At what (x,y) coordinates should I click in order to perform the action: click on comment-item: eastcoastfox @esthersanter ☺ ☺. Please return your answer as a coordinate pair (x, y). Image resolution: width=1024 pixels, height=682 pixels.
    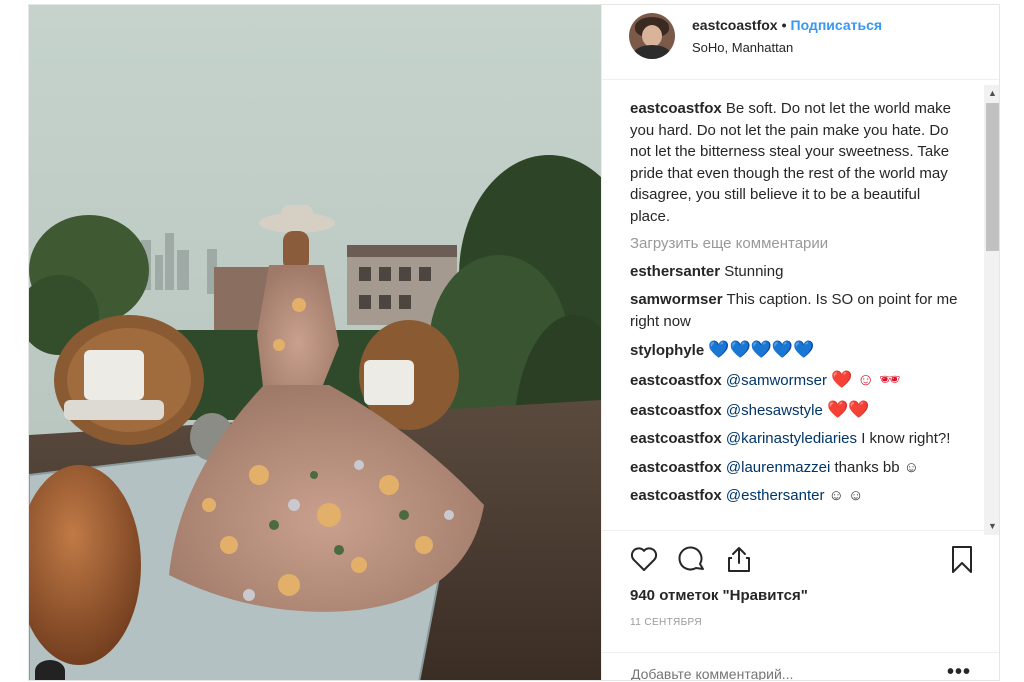
    Looking at the image, I should click on (795, 496).